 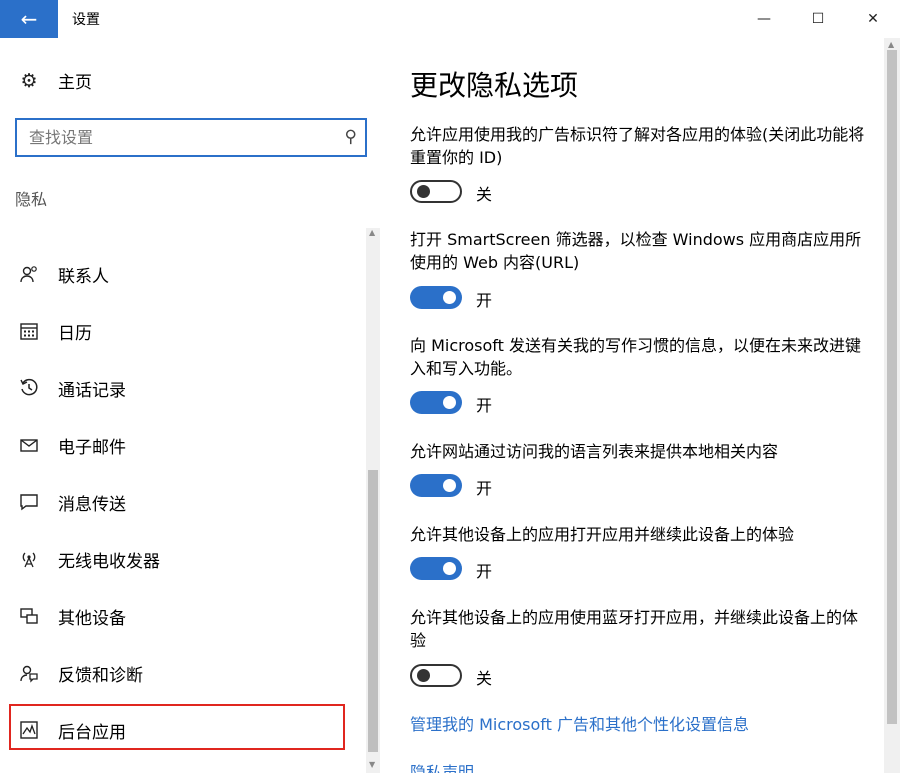 I want to click on other-devices-icon, so click(x=29, y=616).